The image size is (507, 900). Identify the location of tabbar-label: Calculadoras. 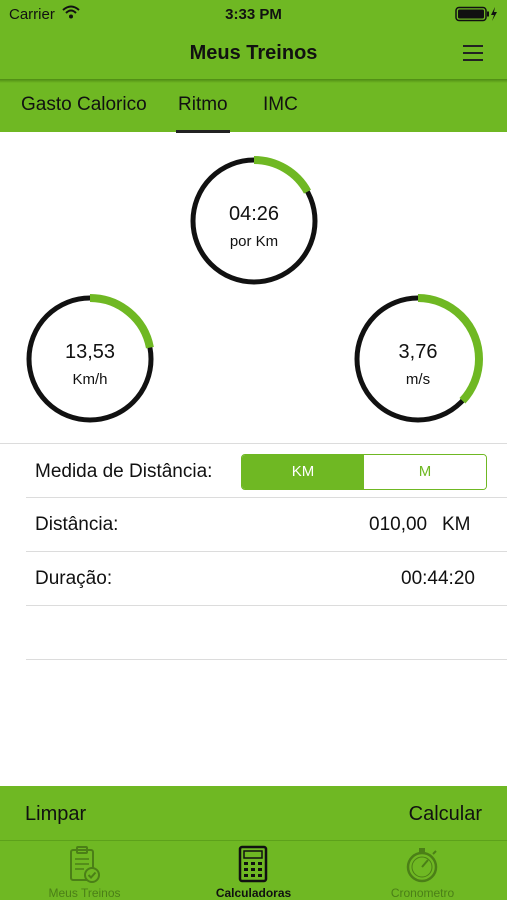
(253, 893).